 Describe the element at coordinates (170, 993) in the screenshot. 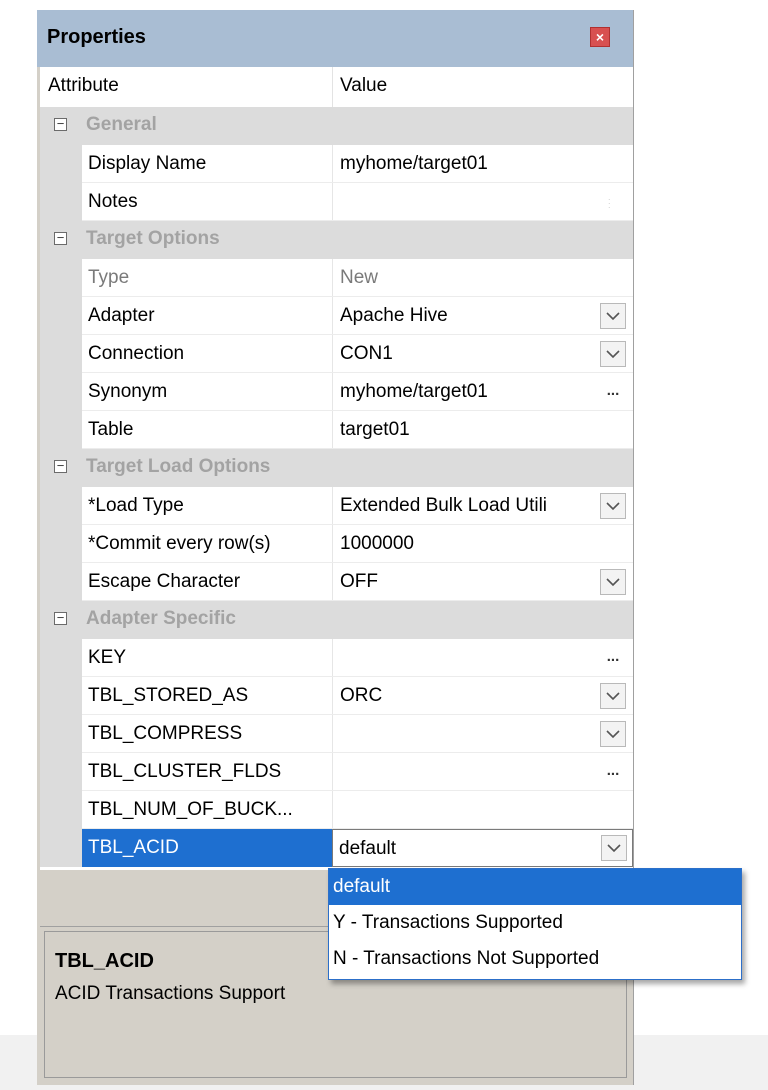

I see `description-text: ACID Transactions Support` at that location.